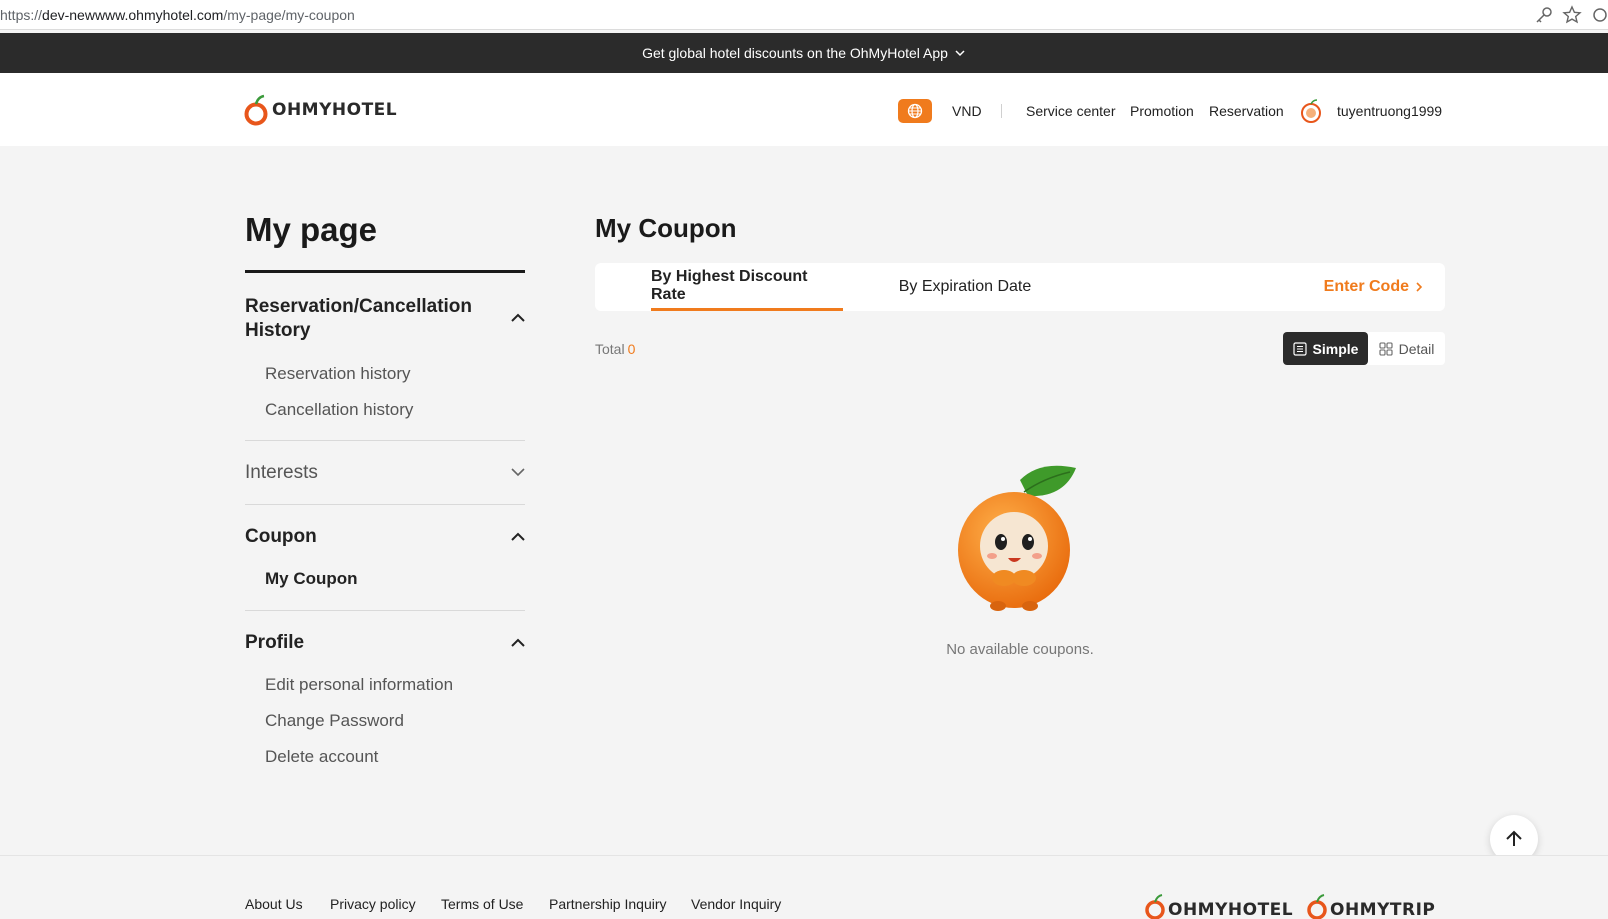 Image resolution: width=1608 pixels, height=919 pixels. What do you see at coordinates (335, 110) in the screenshot?
I see `logo-wordmark: OHMYHOTEL` at bounding box center [335, 110].